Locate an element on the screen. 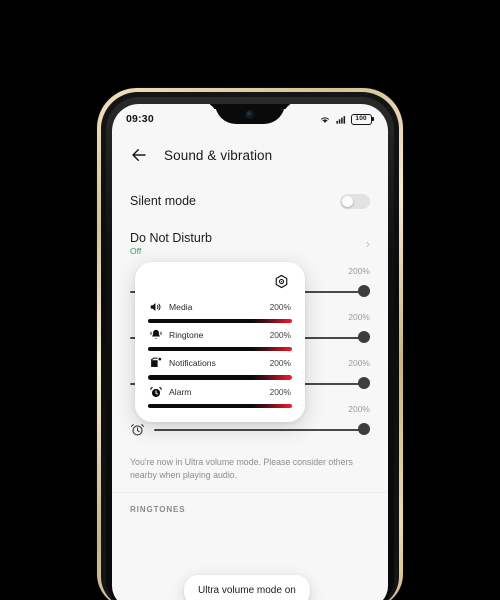 Image resolution: width=500 pixels, height=600 pixels. silent-mode-toggle is located at coordinates (355, 201).